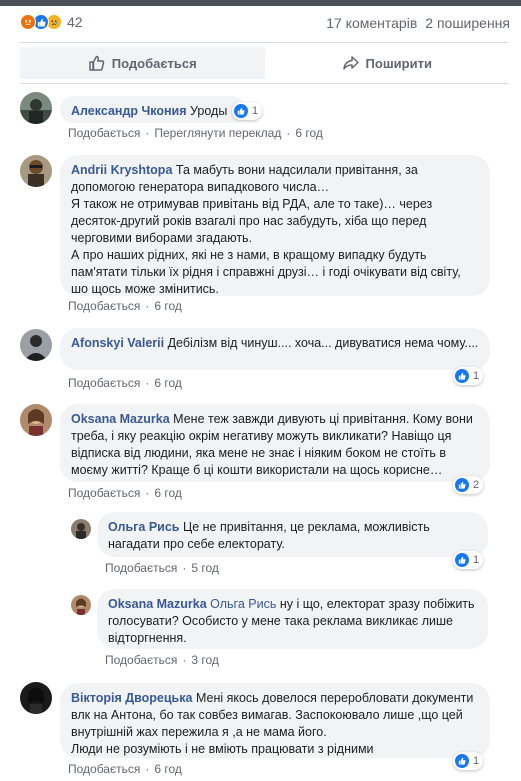 Image resolution: width=521 pixels, height=781 pixels. What do you see at coordinates (51, 22) in the screenshot?
I see `reactions-summary: 42` at bounding box center [51, 22].